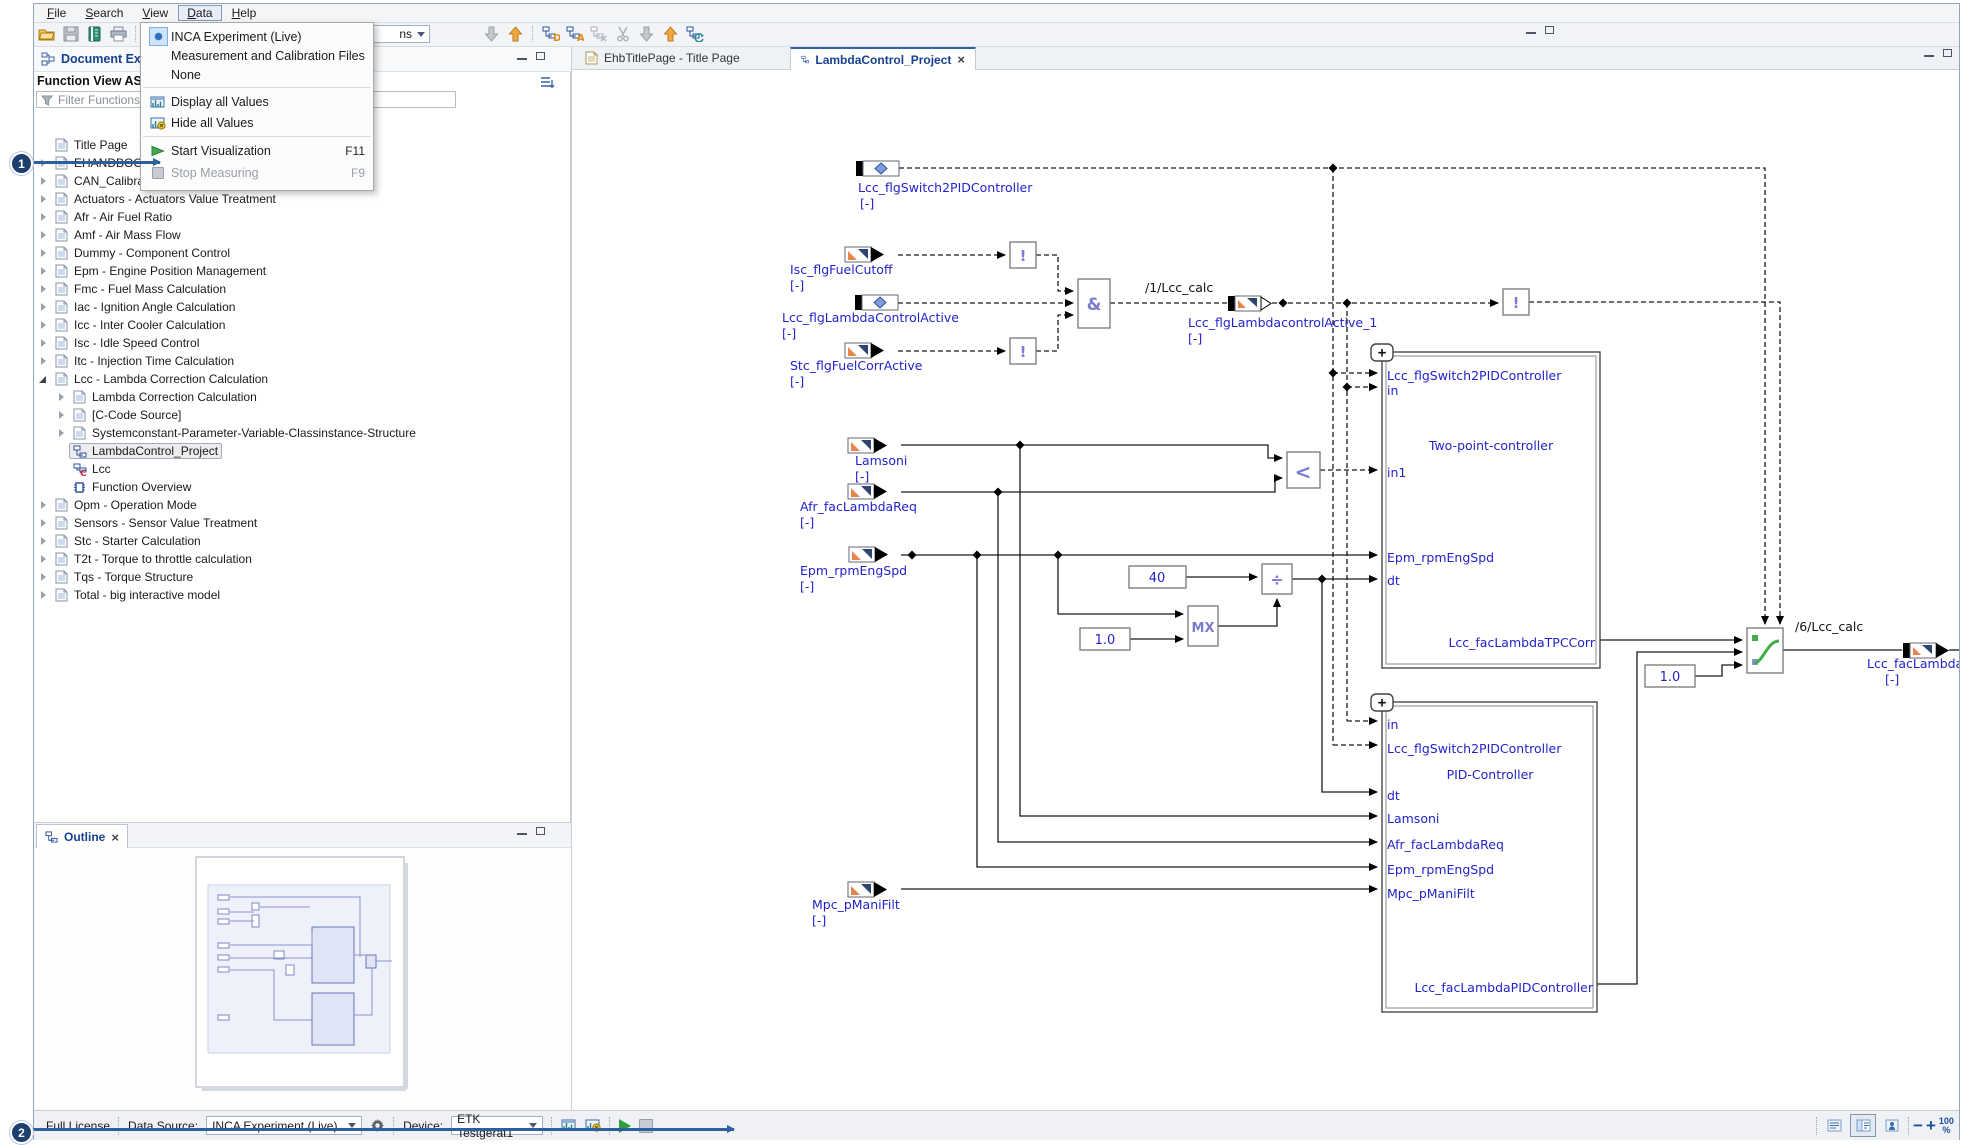 This screenshot has height=1145, width=1963. Describe the element at coordinates (622, 34) in the screenshot. I see `cut-icon` at that location.